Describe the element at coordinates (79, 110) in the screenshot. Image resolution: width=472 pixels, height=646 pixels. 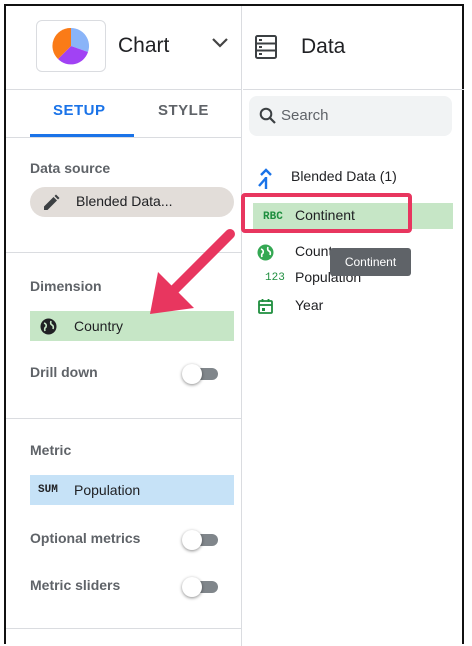
I see `tab-setup: SETUP` at that location.